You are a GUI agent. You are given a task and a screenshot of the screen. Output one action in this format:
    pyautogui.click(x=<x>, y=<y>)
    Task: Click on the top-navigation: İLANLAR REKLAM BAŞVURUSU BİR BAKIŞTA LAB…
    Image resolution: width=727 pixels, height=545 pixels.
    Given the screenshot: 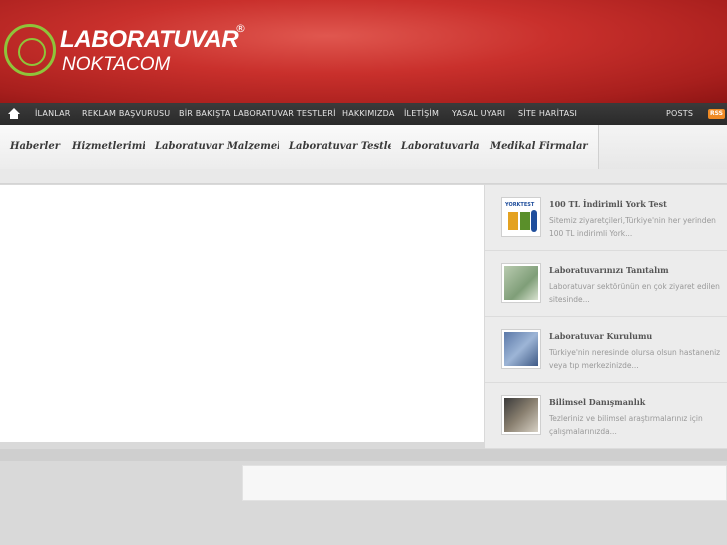 What is the action you would take?
    pyautogui.click(x=363, y=114)
    